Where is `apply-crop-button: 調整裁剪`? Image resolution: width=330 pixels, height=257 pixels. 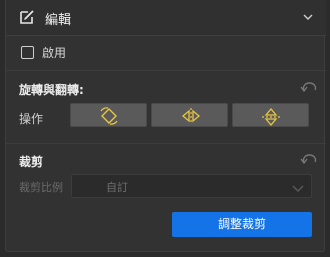 apply-crop-button: 調整裁剪 is located at coordinates (242, 224).